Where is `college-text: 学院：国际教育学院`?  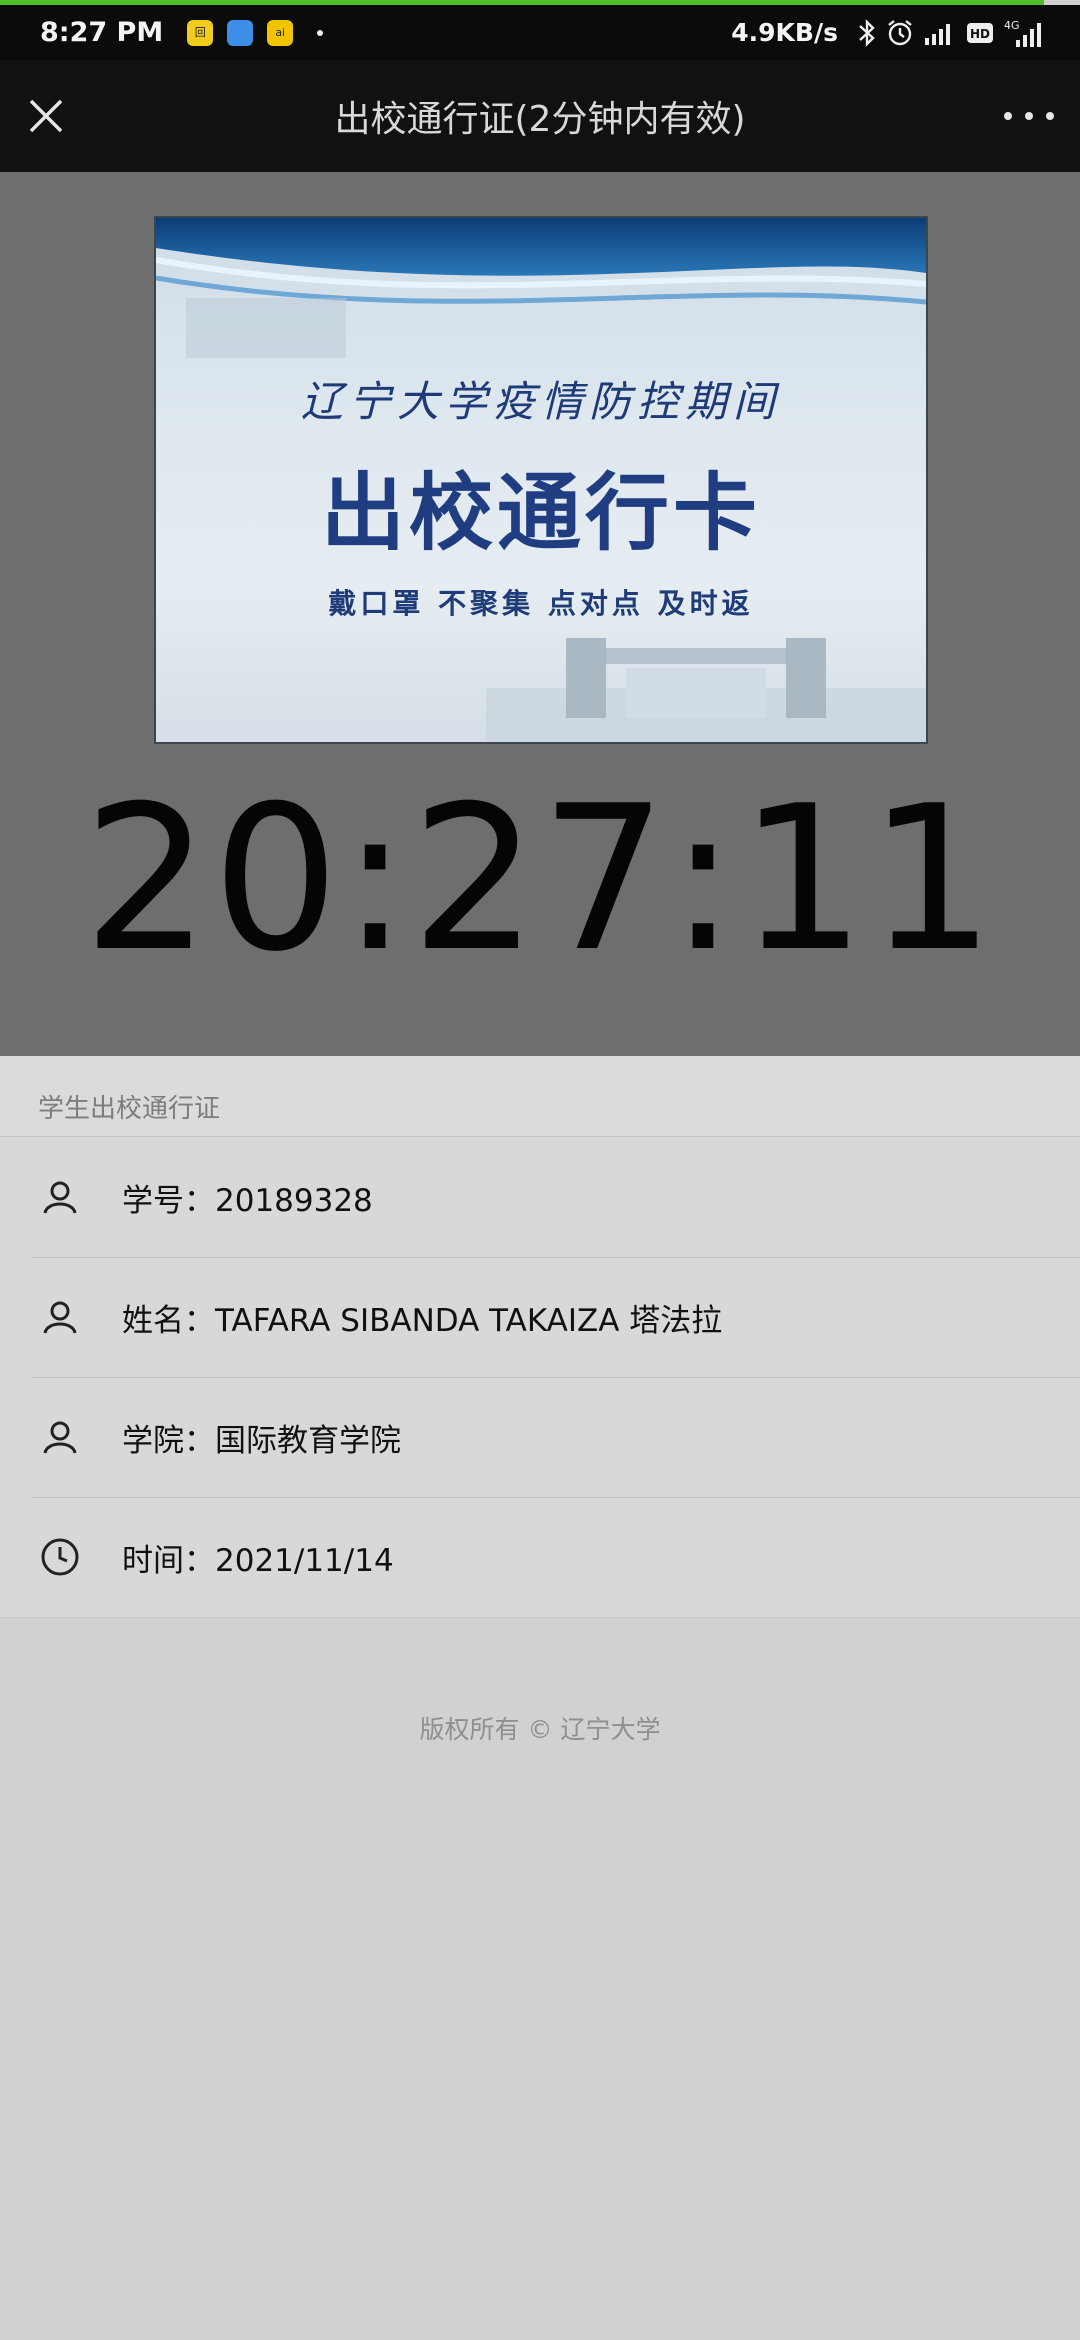
college-text: 学院：国际教育学院 is located at coordinates (261, 1440).